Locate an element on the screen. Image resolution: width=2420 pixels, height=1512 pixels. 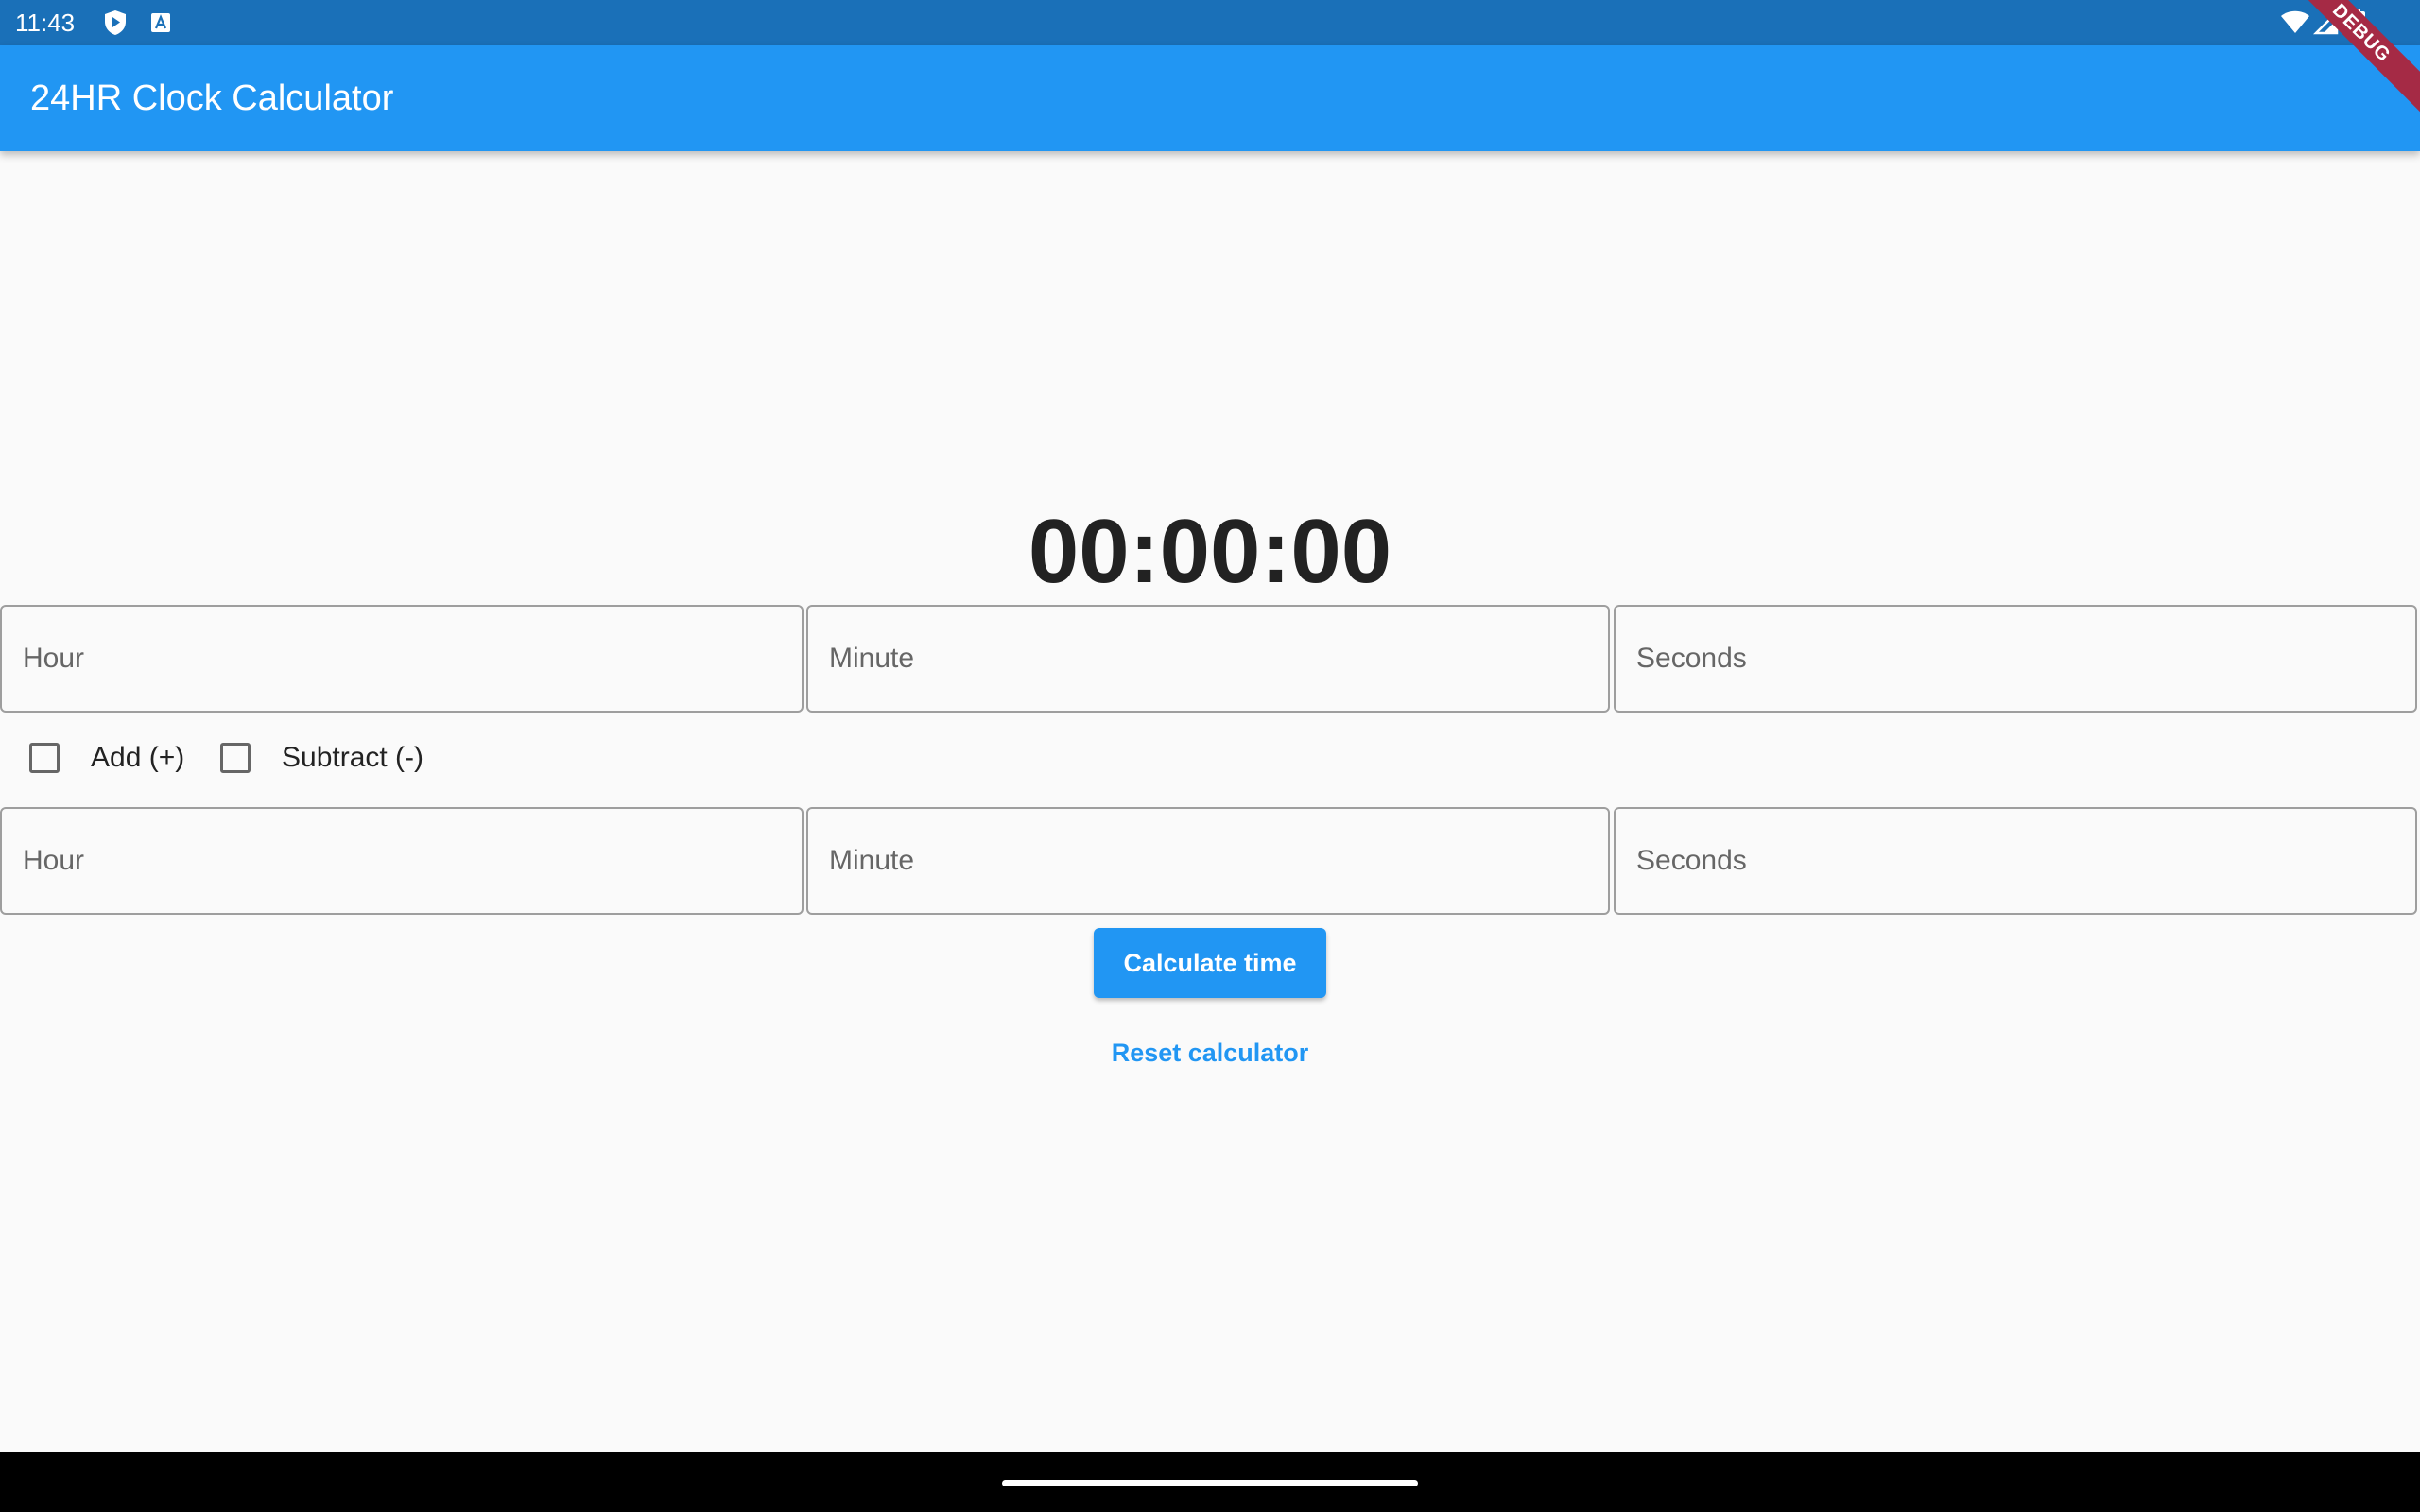
result-time-display: 00:00:00 is located at coordinates (1210, 551).